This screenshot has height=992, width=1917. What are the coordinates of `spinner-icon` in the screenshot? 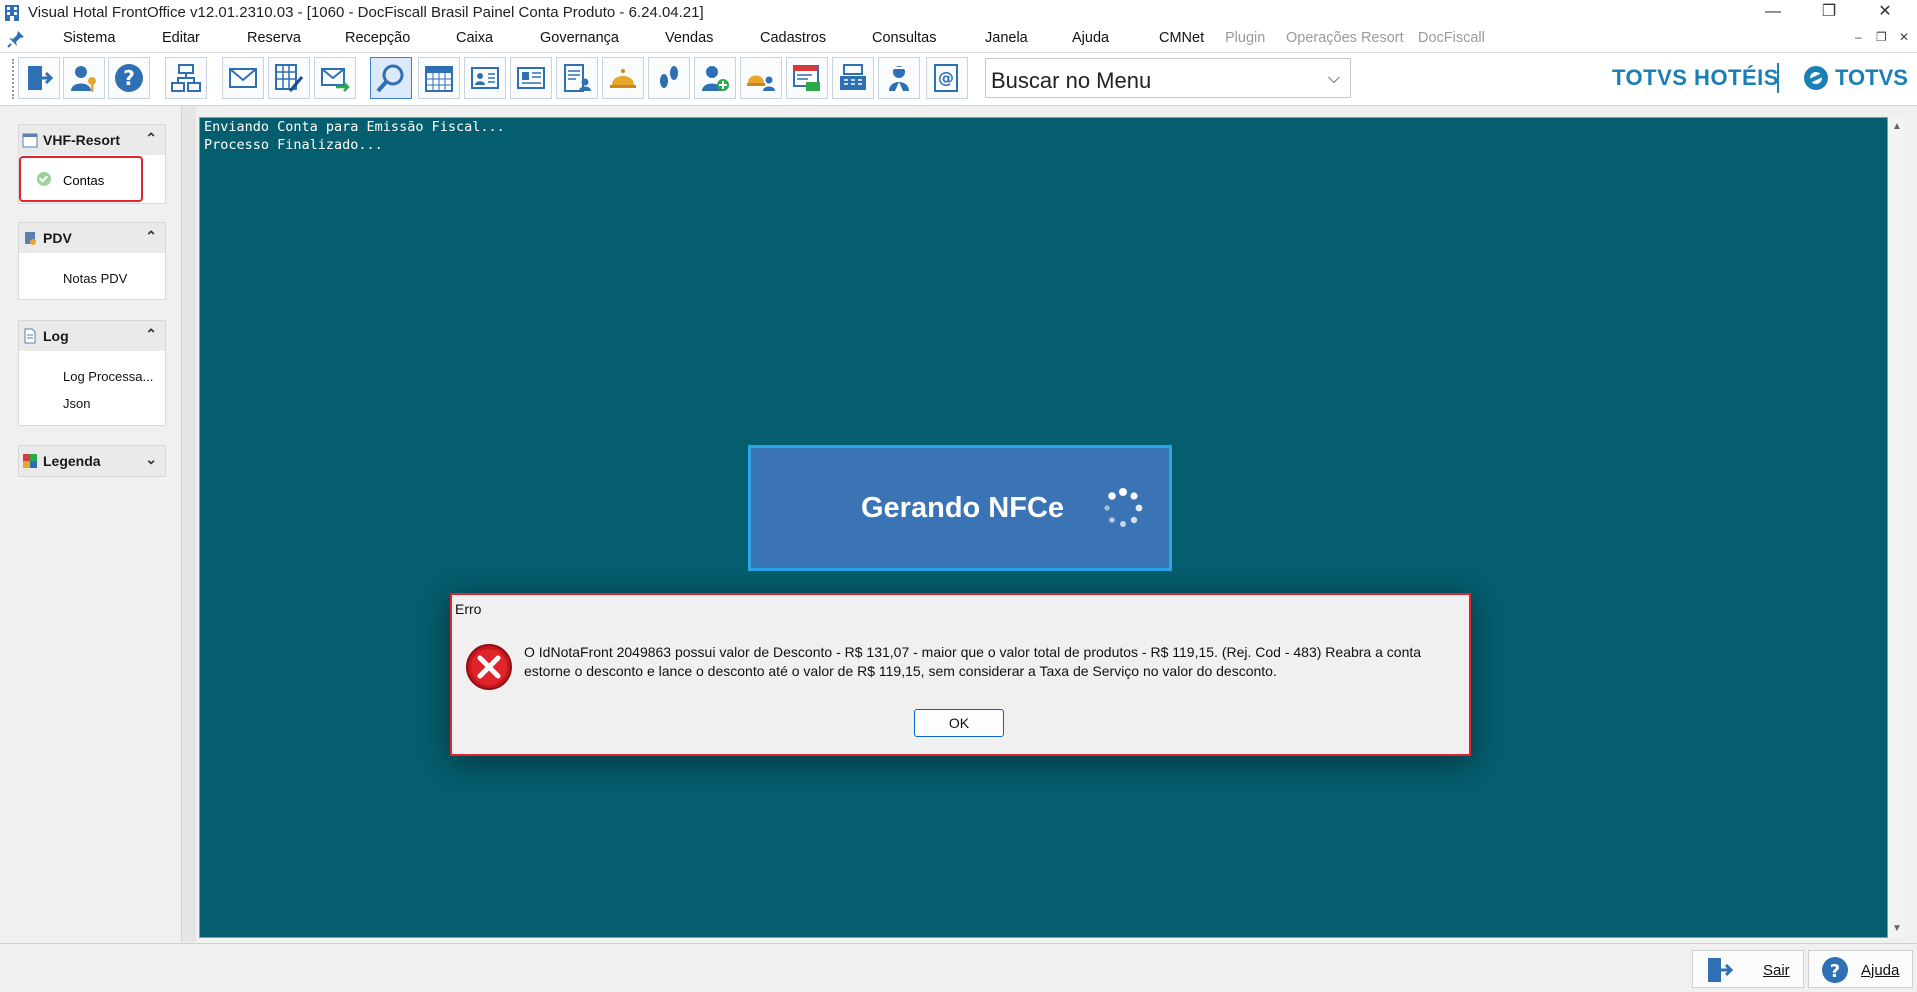 It's located at (1123, 507).